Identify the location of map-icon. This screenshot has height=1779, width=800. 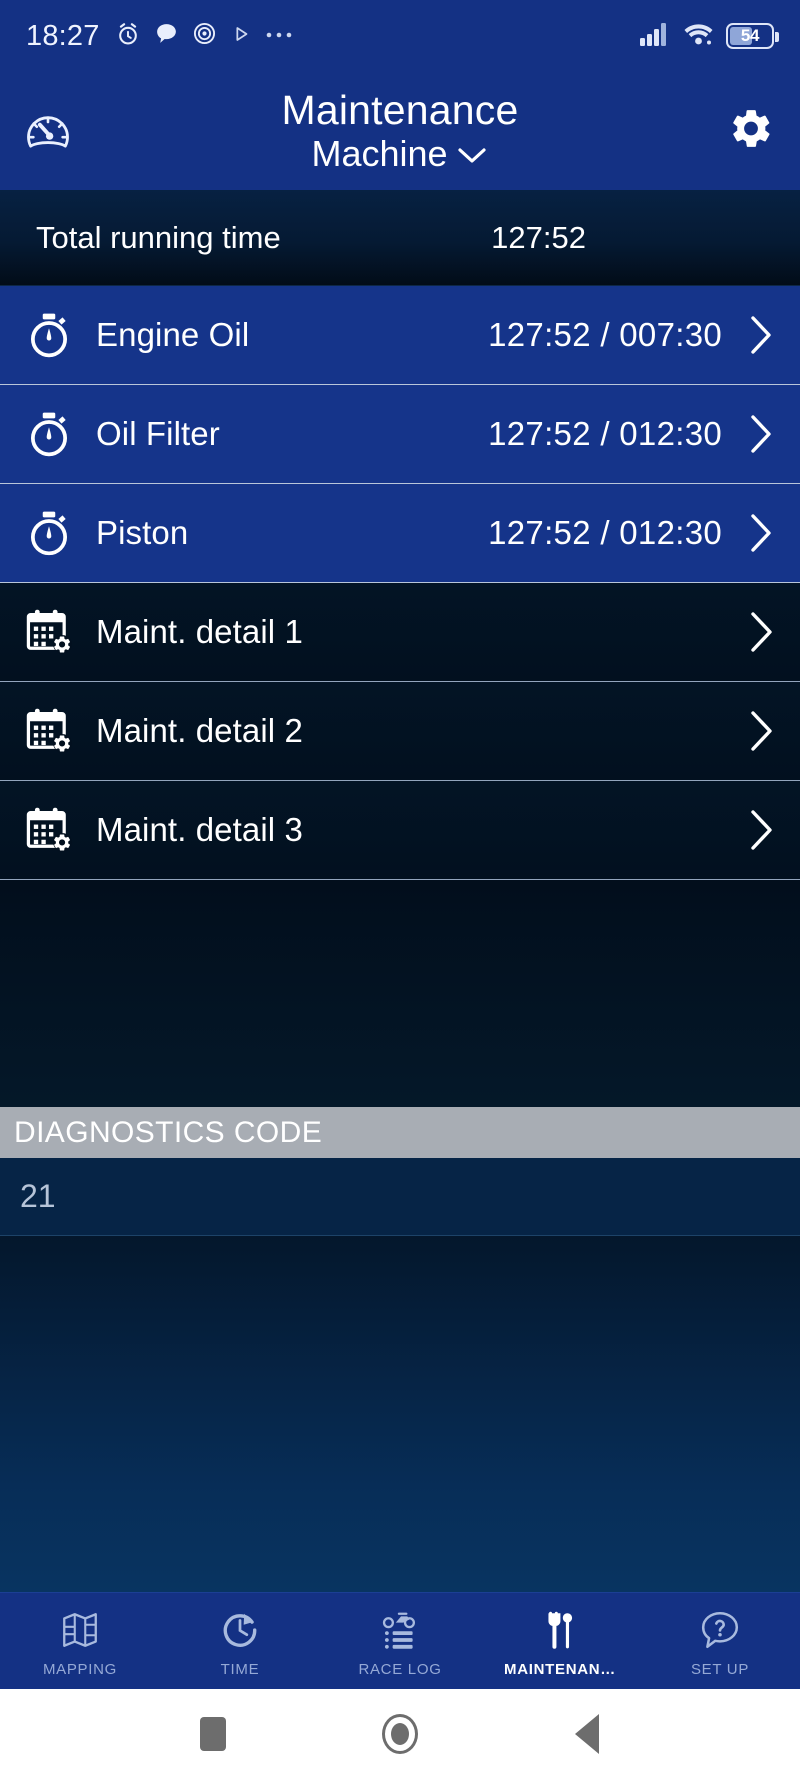
(80, 1632).